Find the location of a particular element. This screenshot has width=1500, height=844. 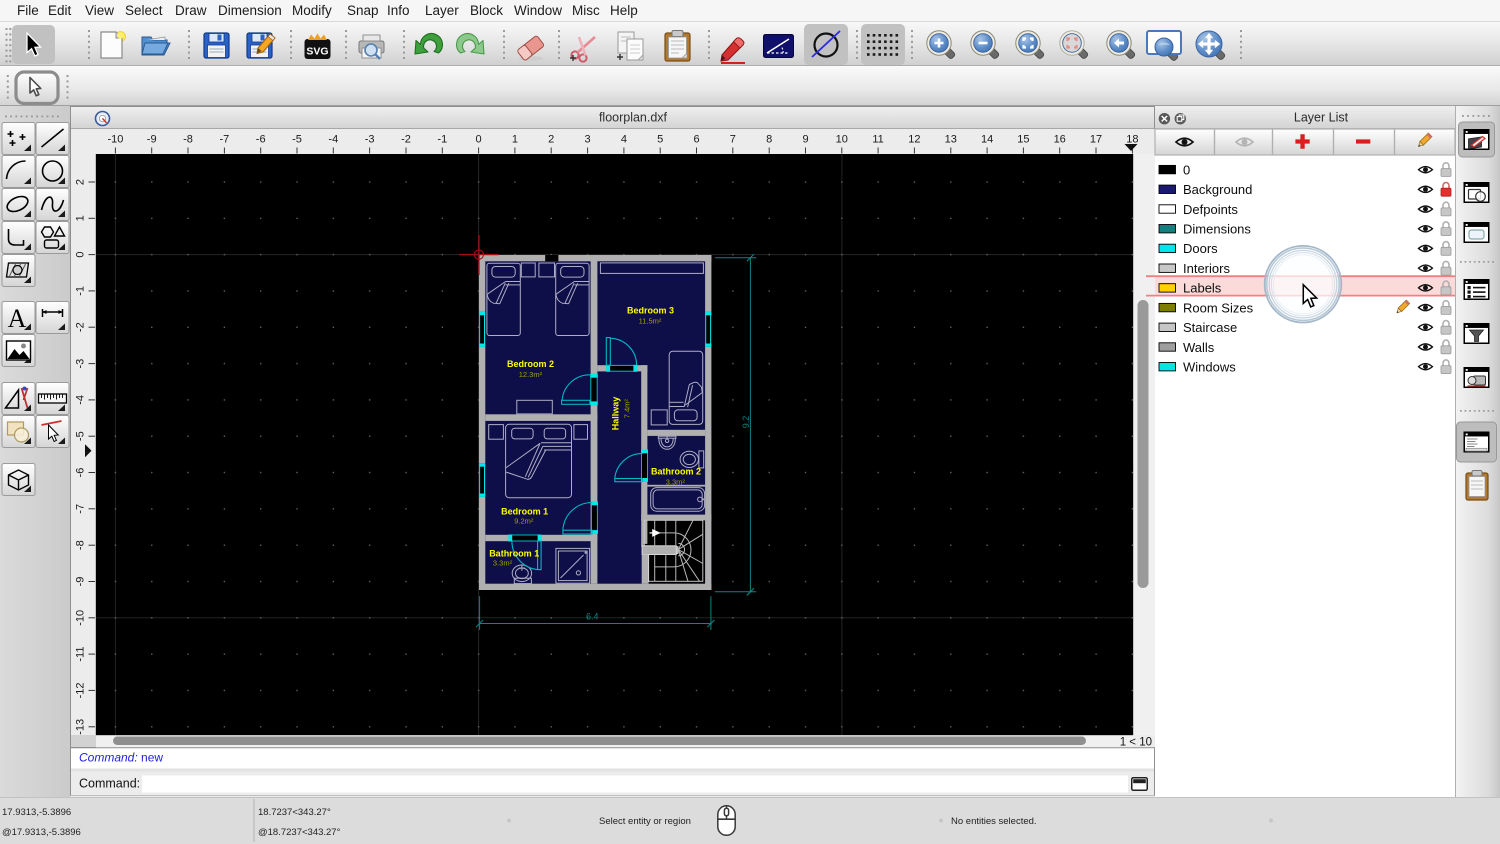

svg-text: Dimensions is located at coordinates (1217, 229).